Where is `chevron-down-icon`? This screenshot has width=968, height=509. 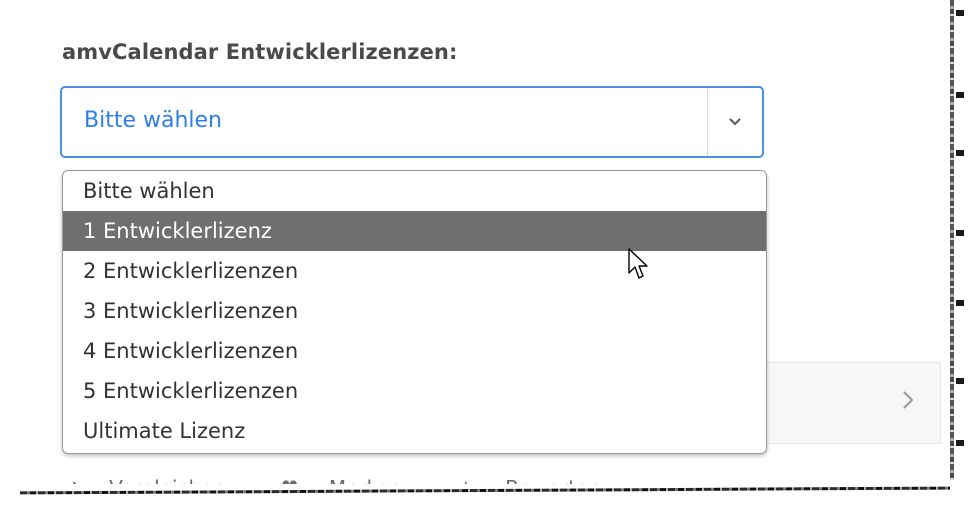
chevron-down-icon is located at coordinates (735, 122).